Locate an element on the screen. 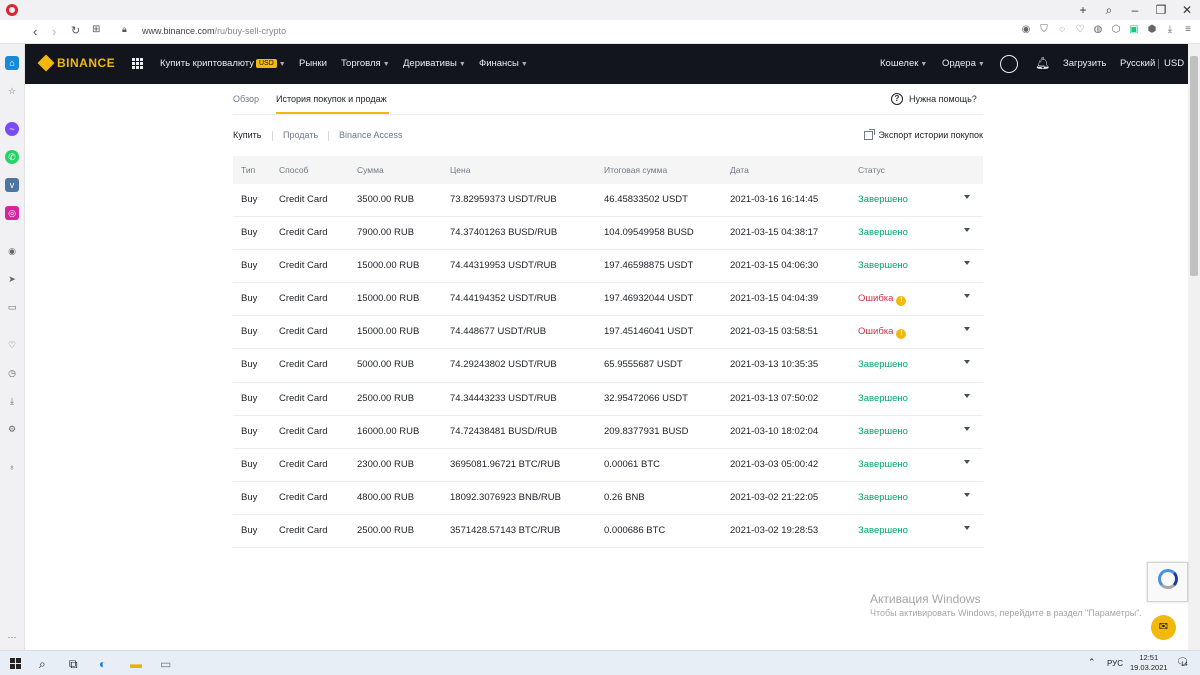  reload-icon: ↻ is located at coordinates (75, 30).